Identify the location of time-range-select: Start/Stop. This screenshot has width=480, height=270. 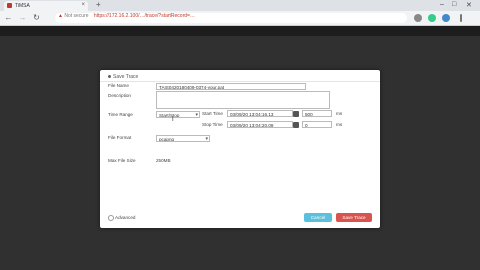
(178, 114).